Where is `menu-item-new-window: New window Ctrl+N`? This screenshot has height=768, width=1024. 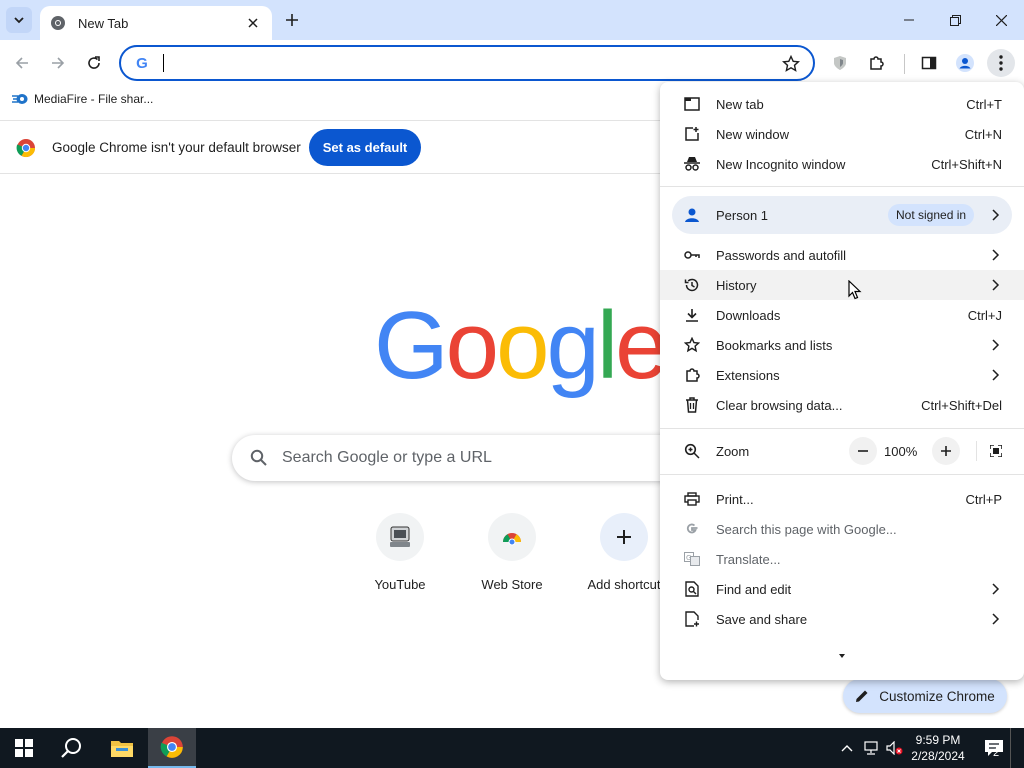 menu-item-new-window: New window Ctrl+N is located at coordinates (842, 134).